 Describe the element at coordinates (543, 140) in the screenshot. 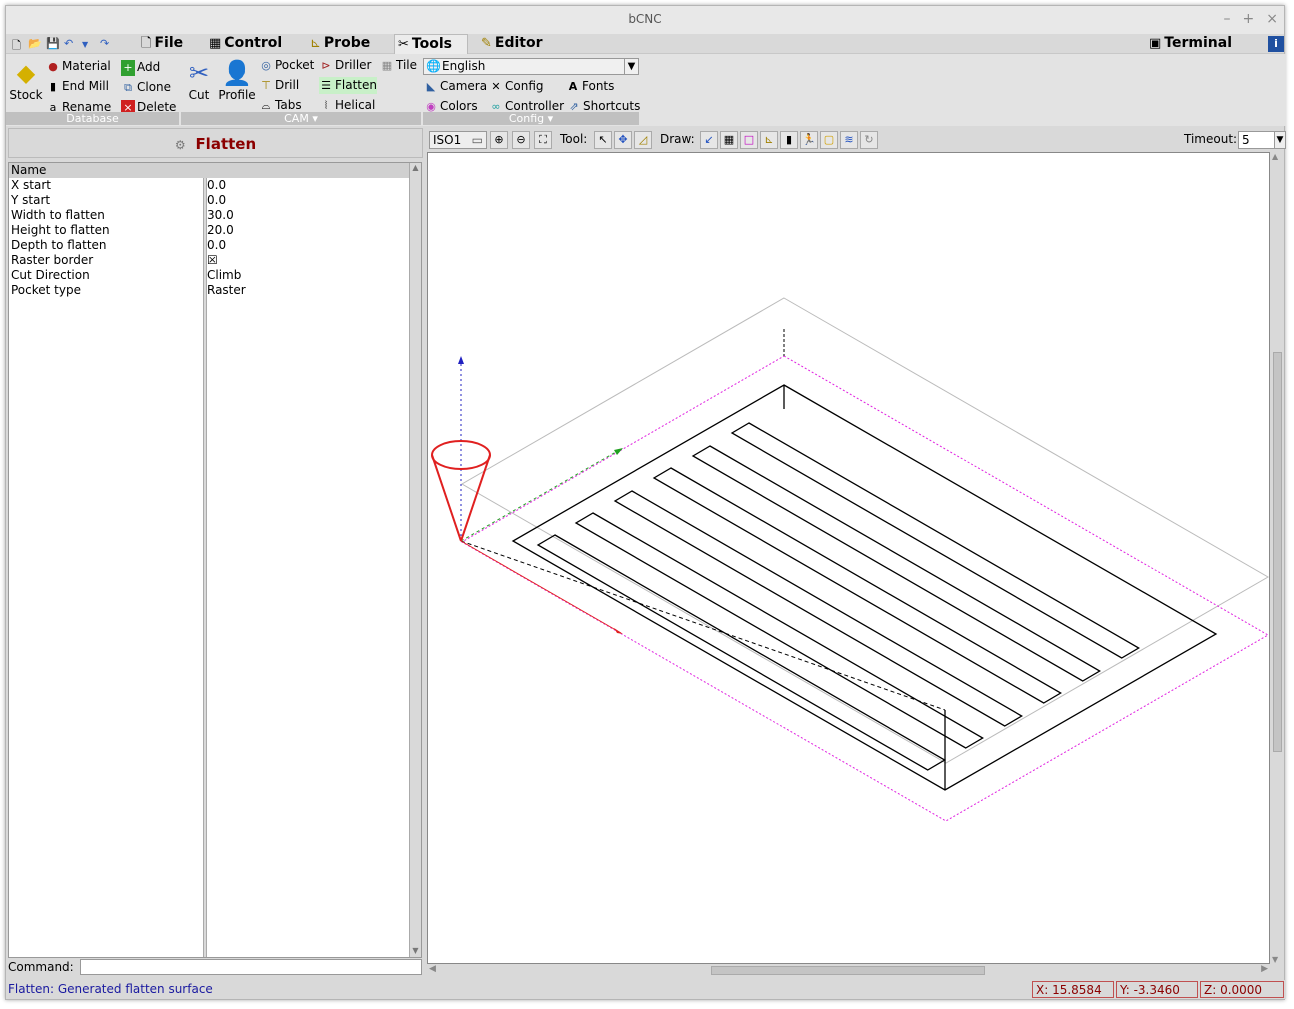

I see `zoom-fit-icon: ⛶` at that location.